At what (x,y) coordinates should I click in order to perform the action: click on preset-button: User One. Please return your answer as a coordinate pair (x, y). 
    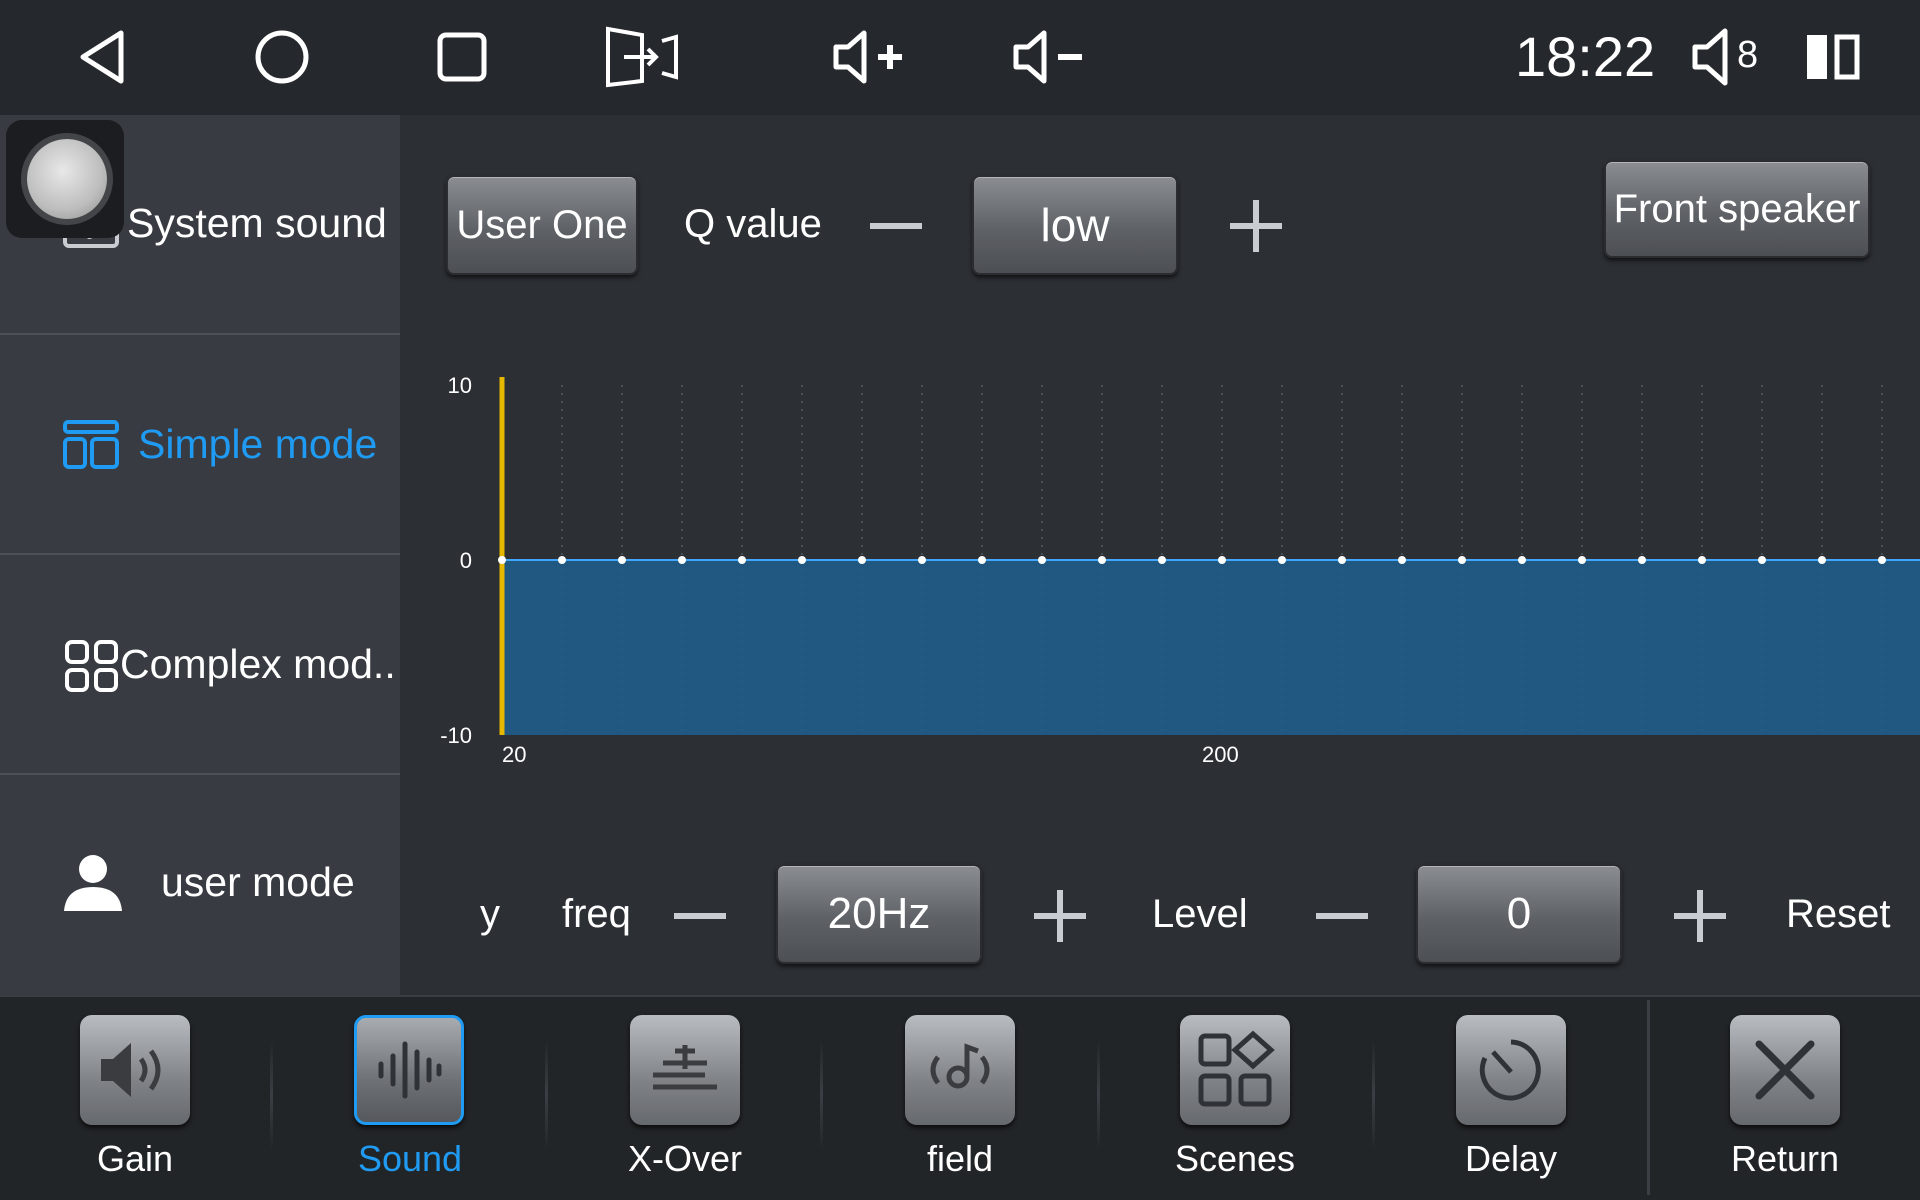
    Looking at the image, I should click on (542, 225).